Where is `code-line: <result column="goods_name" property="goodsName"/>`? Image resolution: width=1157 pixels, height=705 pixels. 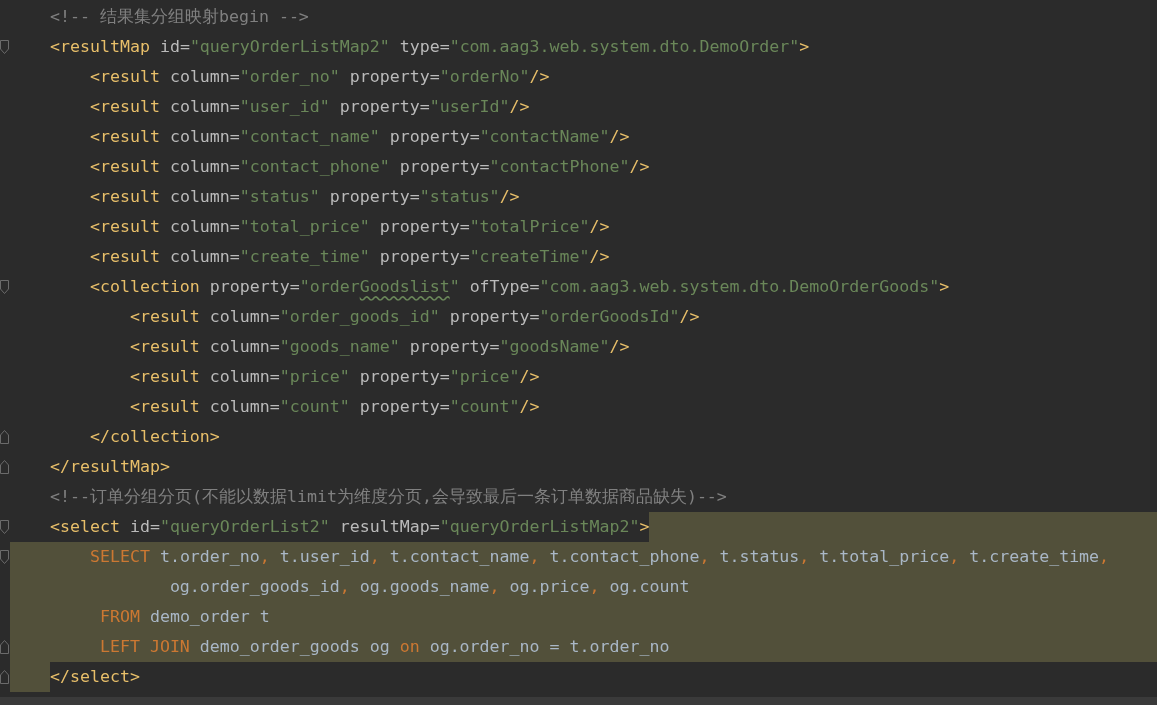 code-line: <result column="goods_name" property="goodsName"/> is located at coordinates (379, 347).